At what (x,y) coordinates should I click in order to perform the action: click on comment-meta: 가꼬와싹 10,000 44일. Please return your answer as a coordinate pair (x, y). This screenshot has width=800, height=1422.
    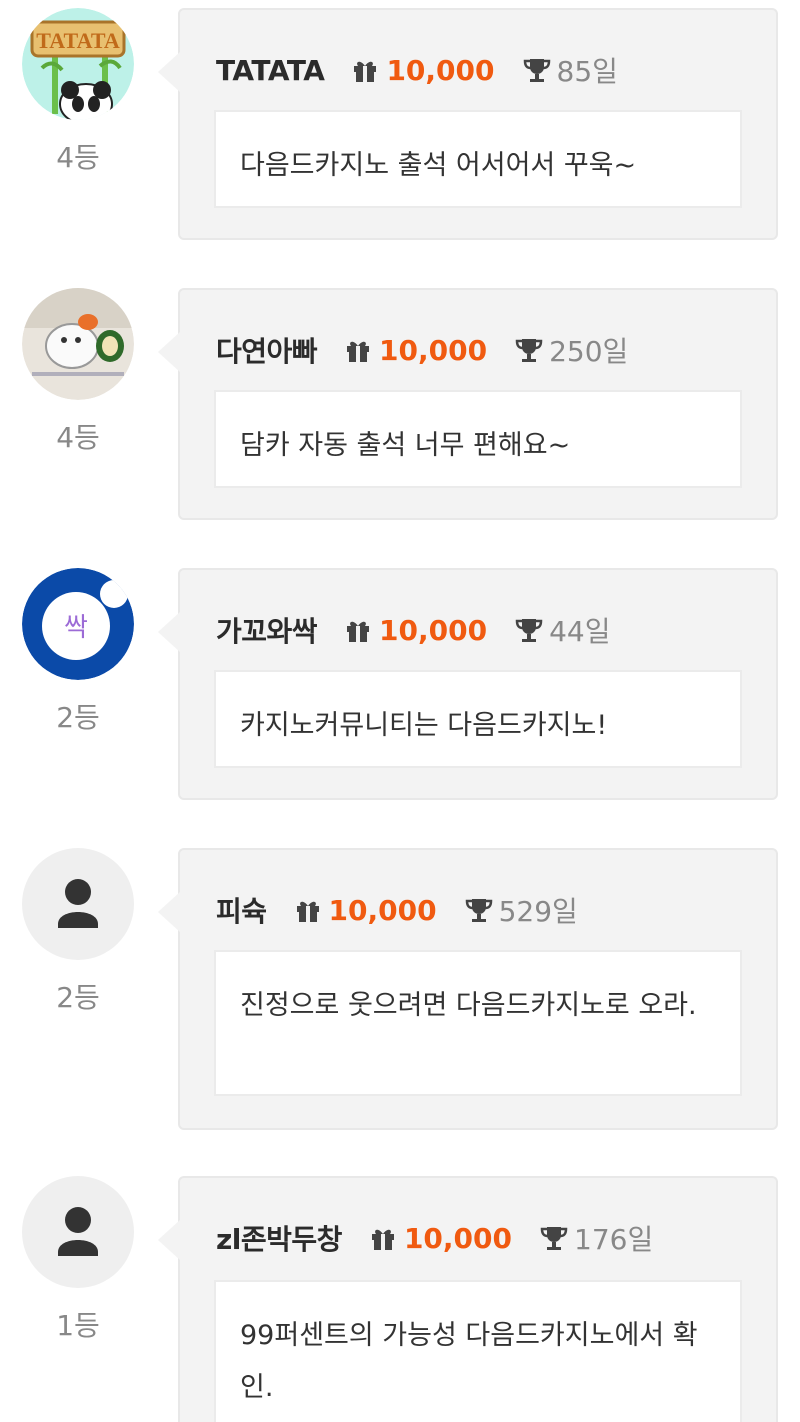
    Looking at the image, I should click on (413, 630).